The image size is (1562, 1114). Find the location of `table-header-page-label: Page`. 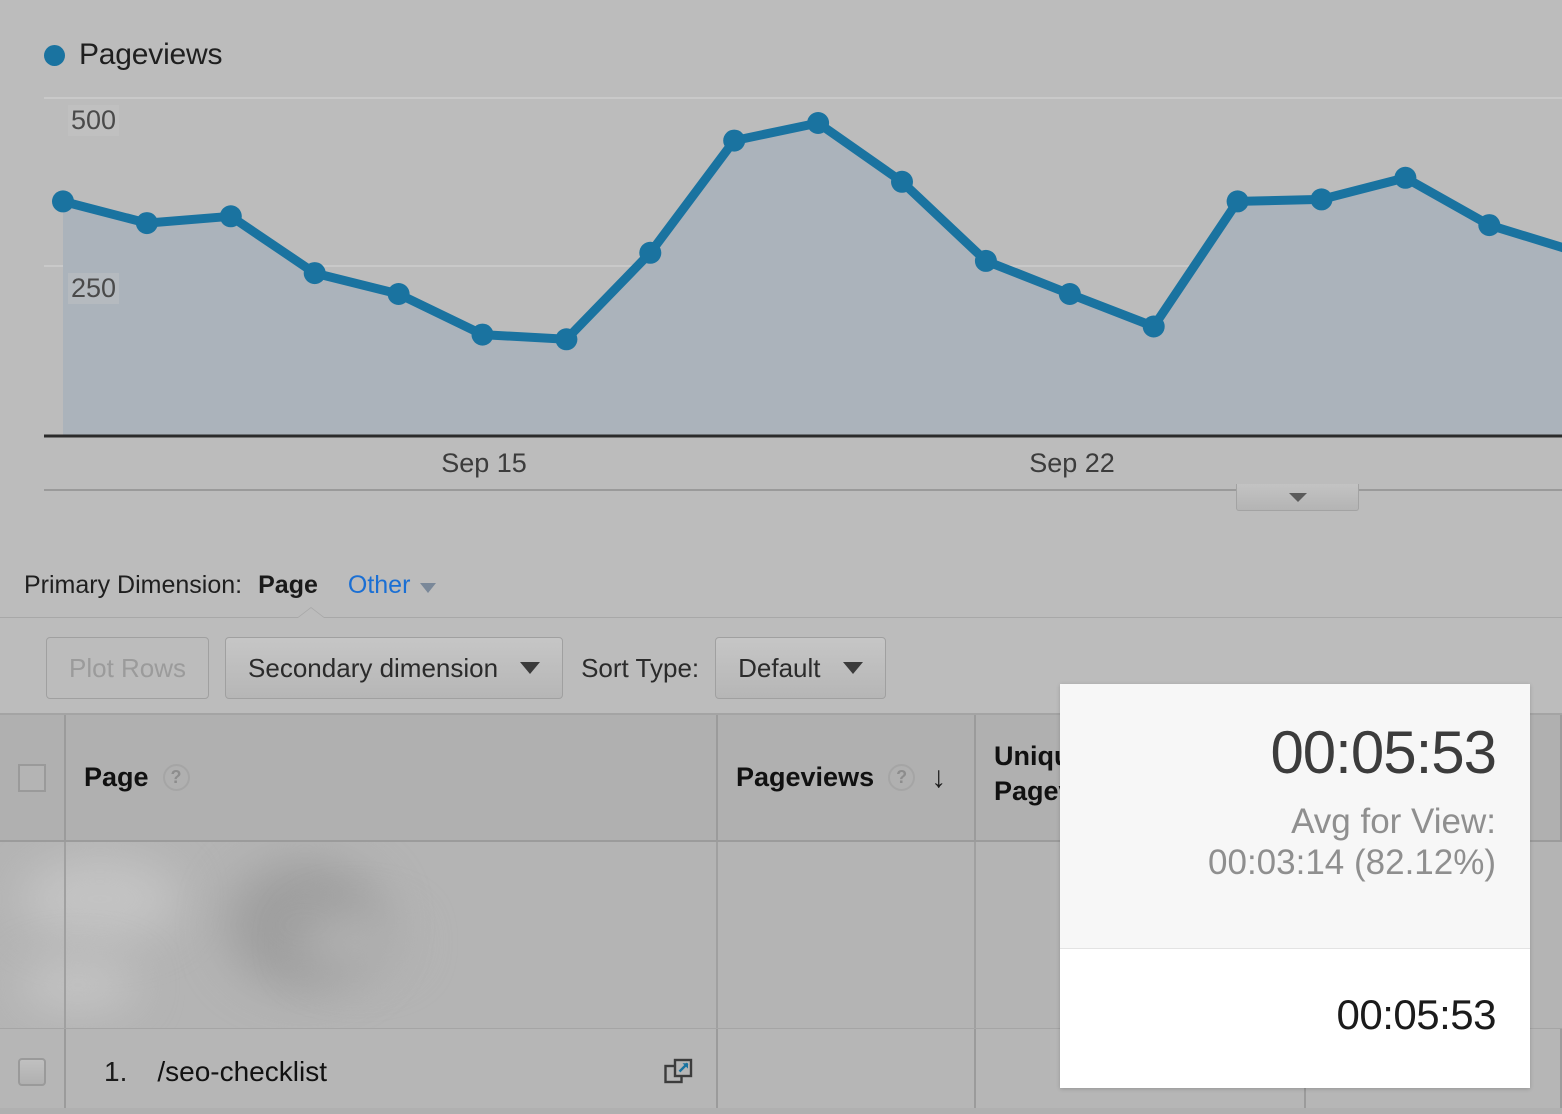

table-header-page-label: Page is located at coordinates (116, 777).